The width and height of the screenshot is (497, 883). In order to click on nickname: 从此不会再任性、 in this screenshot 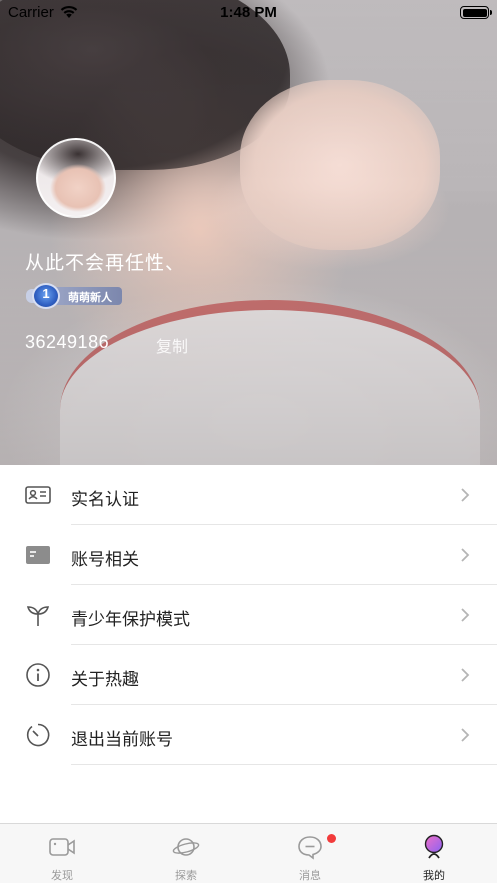, I will do `click(105, 263)`.